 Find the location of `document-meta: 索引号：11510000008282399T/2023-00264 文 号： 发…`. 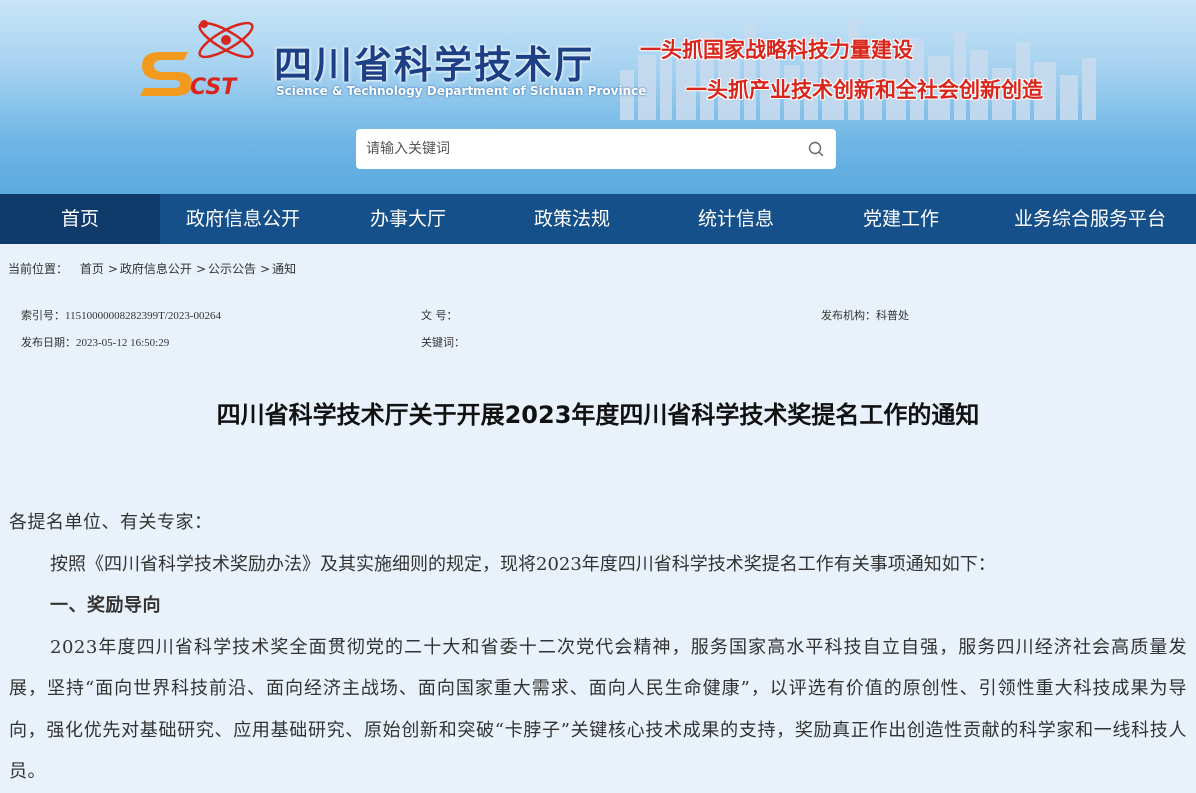

document-meta: 索引号：11510000008282399T/2023-00264 文 号： 发… is located at coordinates (598, 337).